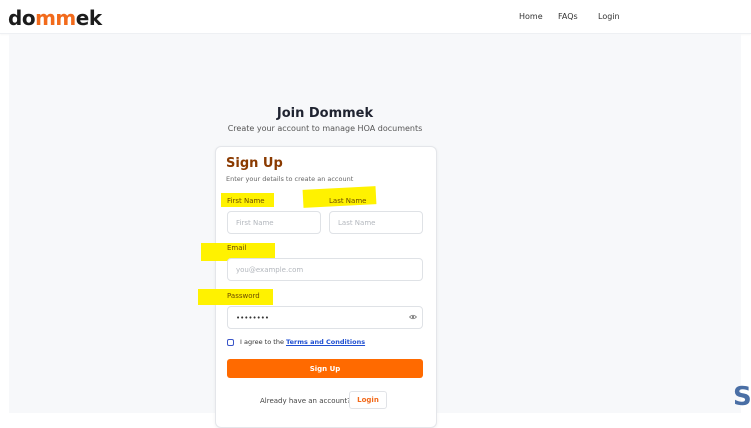 The width and height of the screenshot is (751, 428). Describe the element at coordinates (742, 397) in the screenshot. I see `corner-glyph: S` at that location.